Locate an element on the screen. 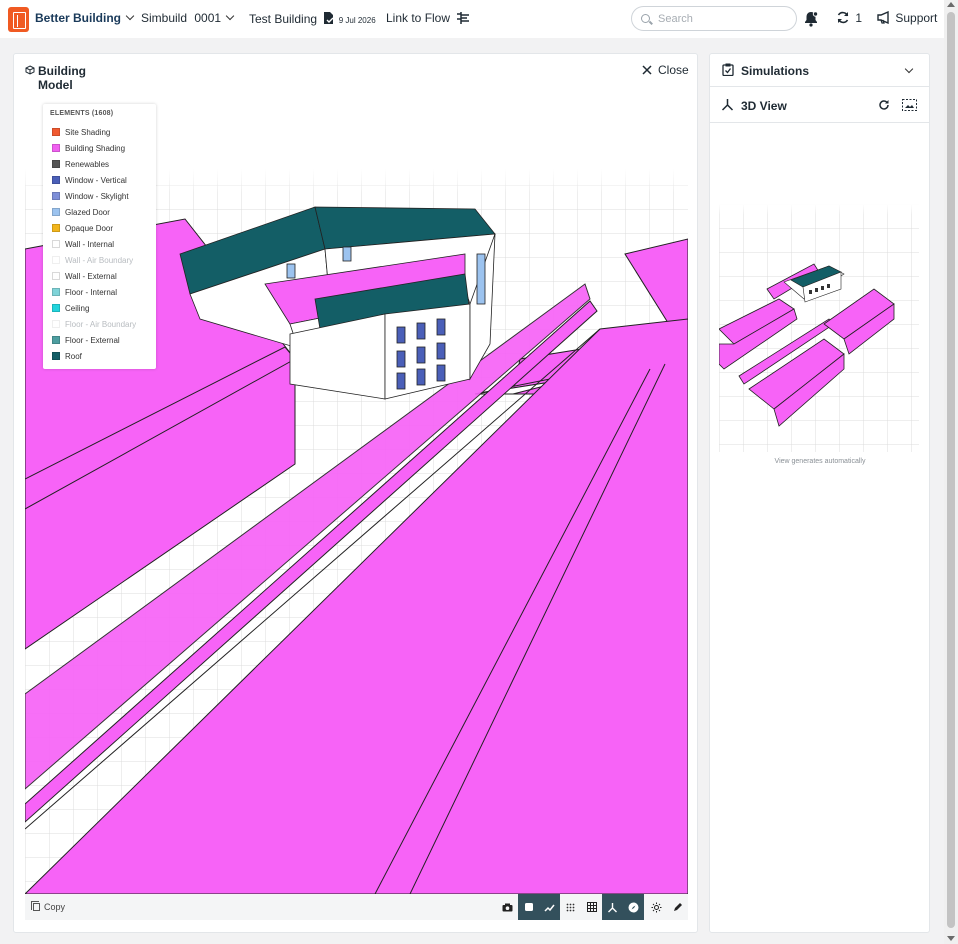 This screenshot has height=944, width=958. axes-button is located at coordinates (612, 907).